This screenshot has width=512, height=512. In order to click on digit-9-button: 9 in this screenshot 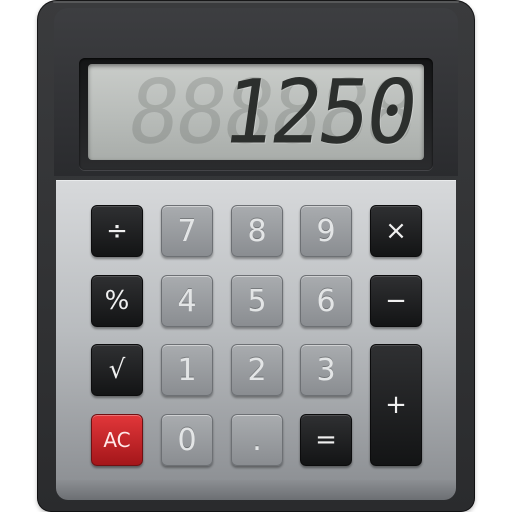, I will do `click(326, 231)`.